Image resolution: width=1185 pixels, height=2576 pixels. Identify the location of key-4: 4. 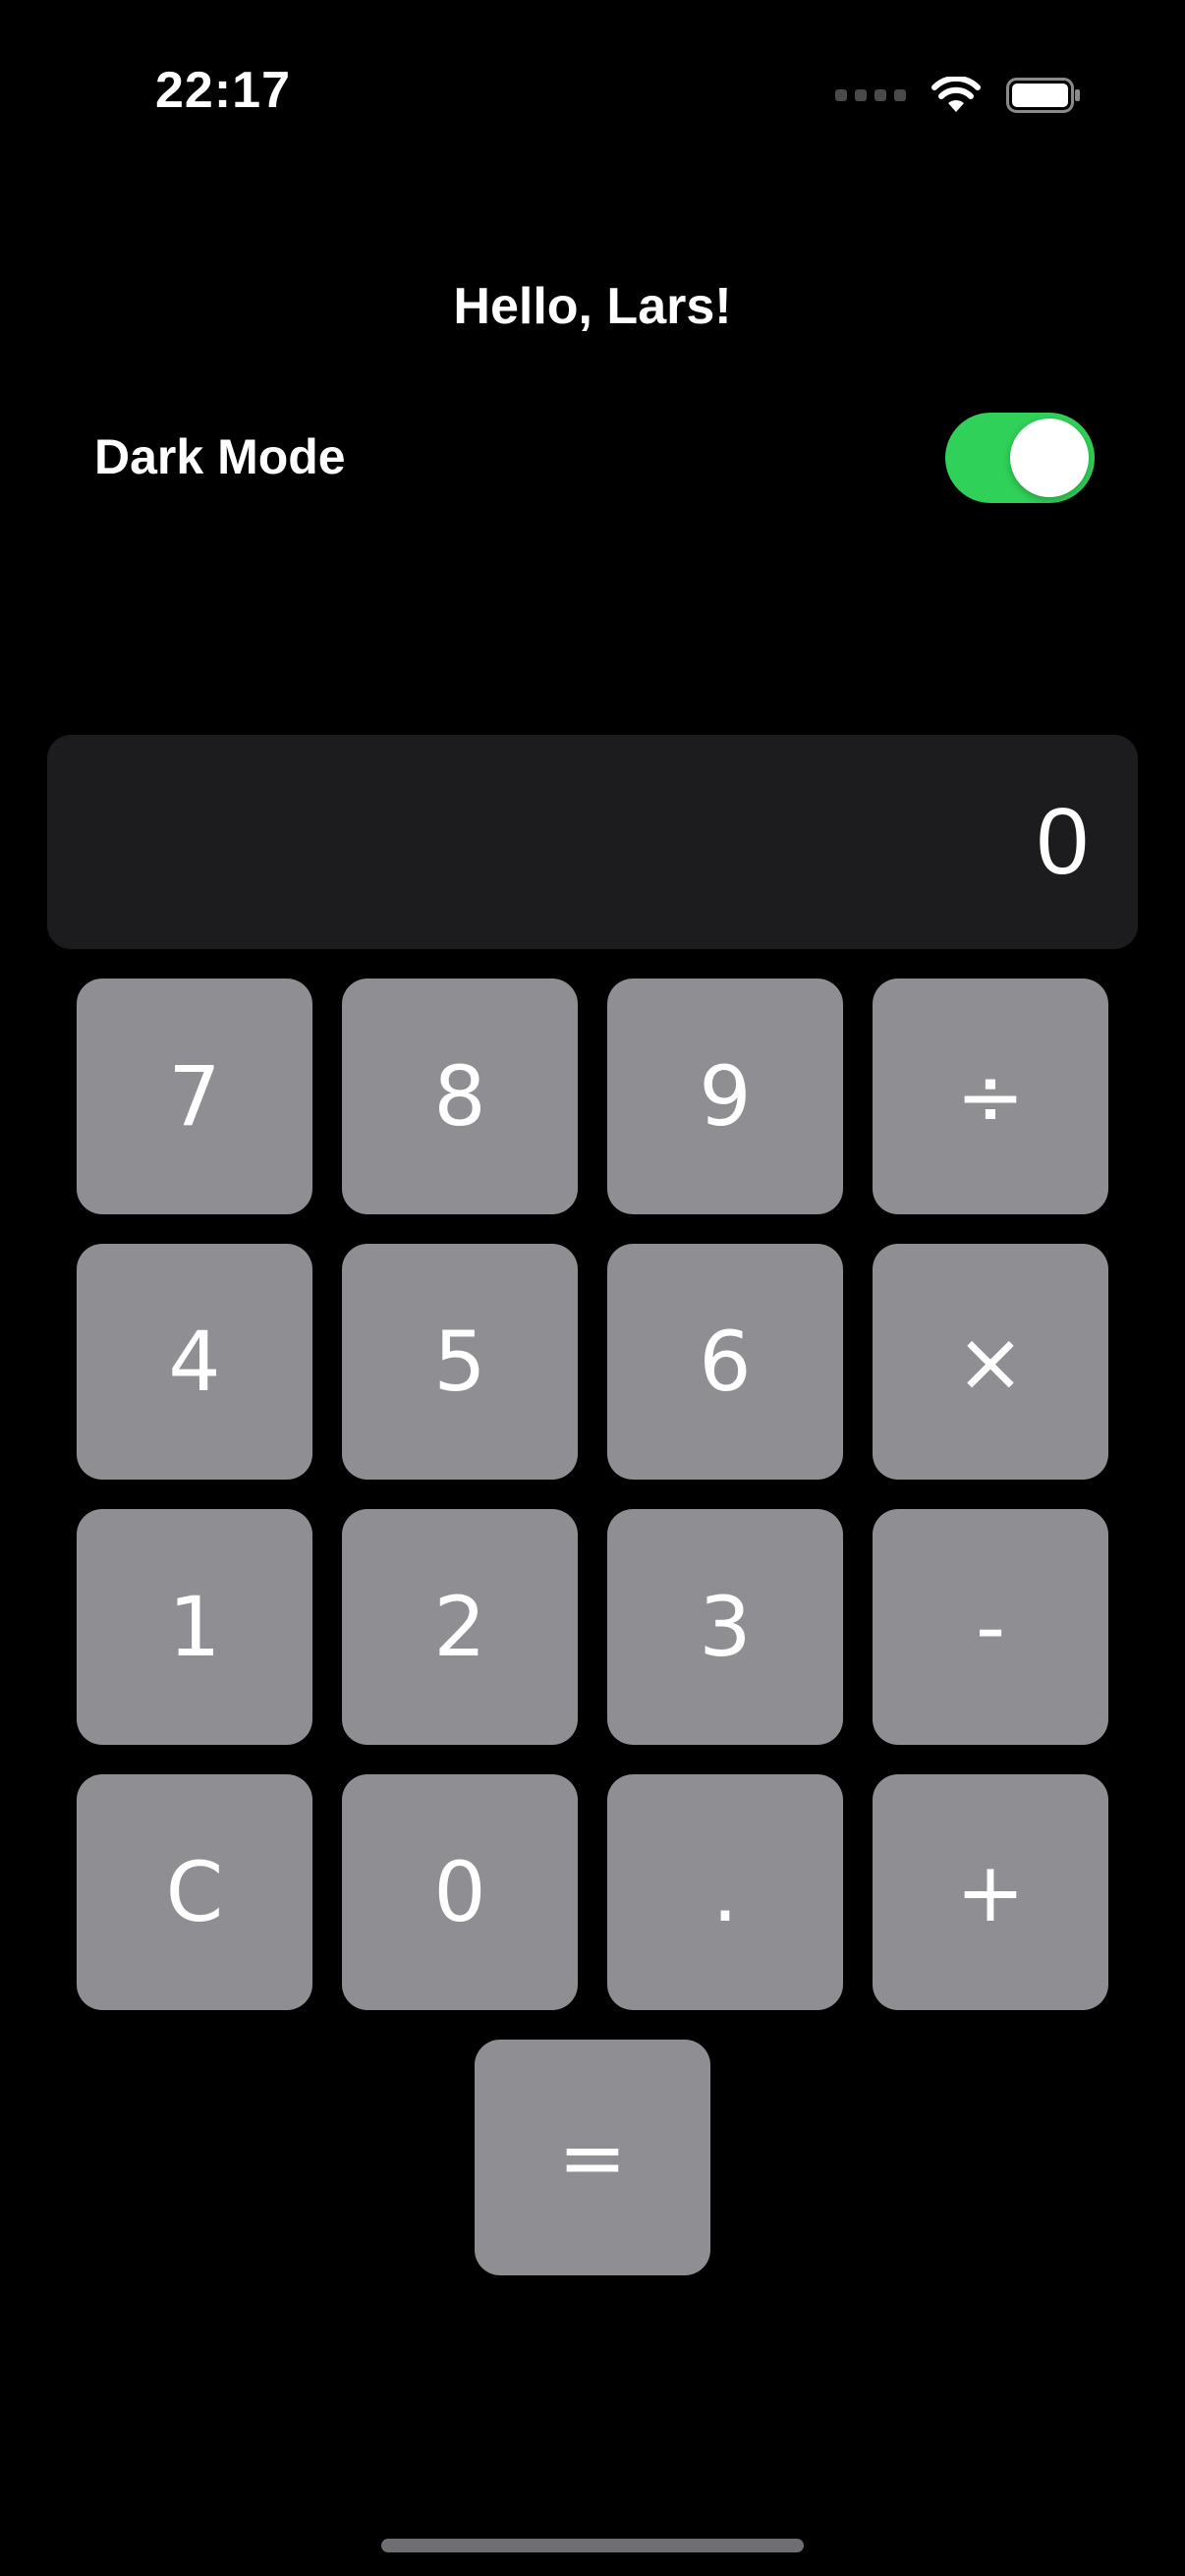
(195, 1362).